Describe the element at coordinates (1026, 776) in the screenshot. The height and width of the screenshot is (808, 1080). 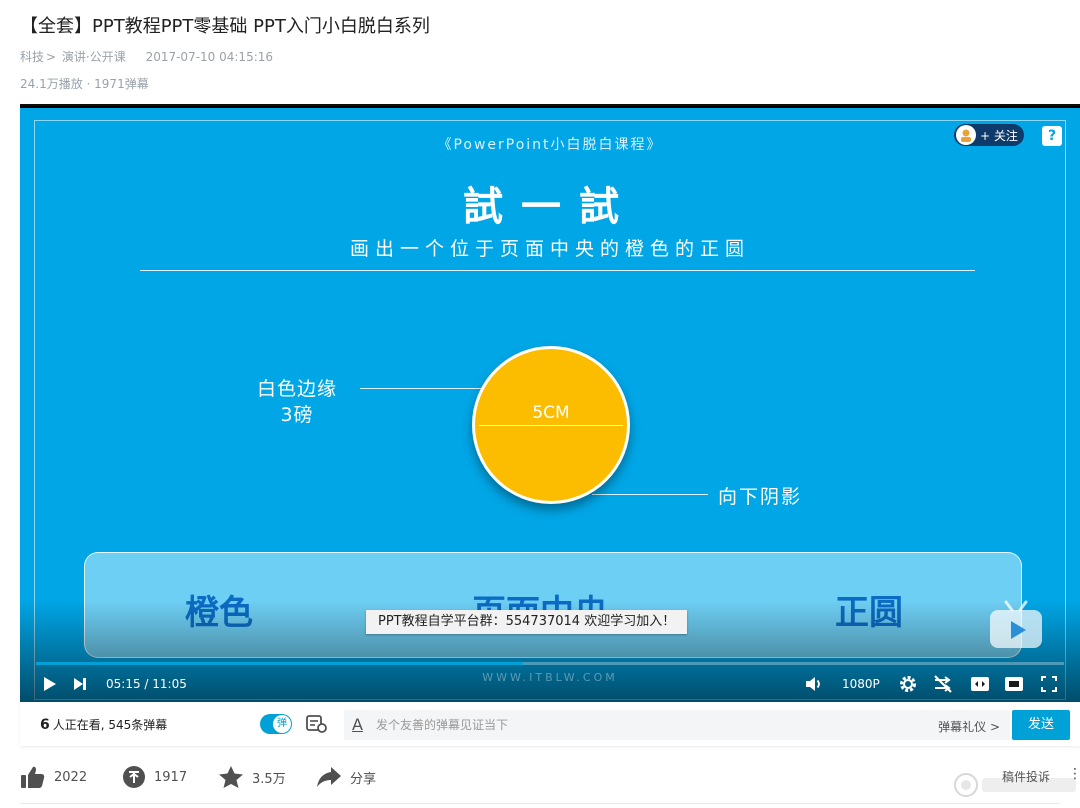
I see `report-link: 稿件投诉` at that location.